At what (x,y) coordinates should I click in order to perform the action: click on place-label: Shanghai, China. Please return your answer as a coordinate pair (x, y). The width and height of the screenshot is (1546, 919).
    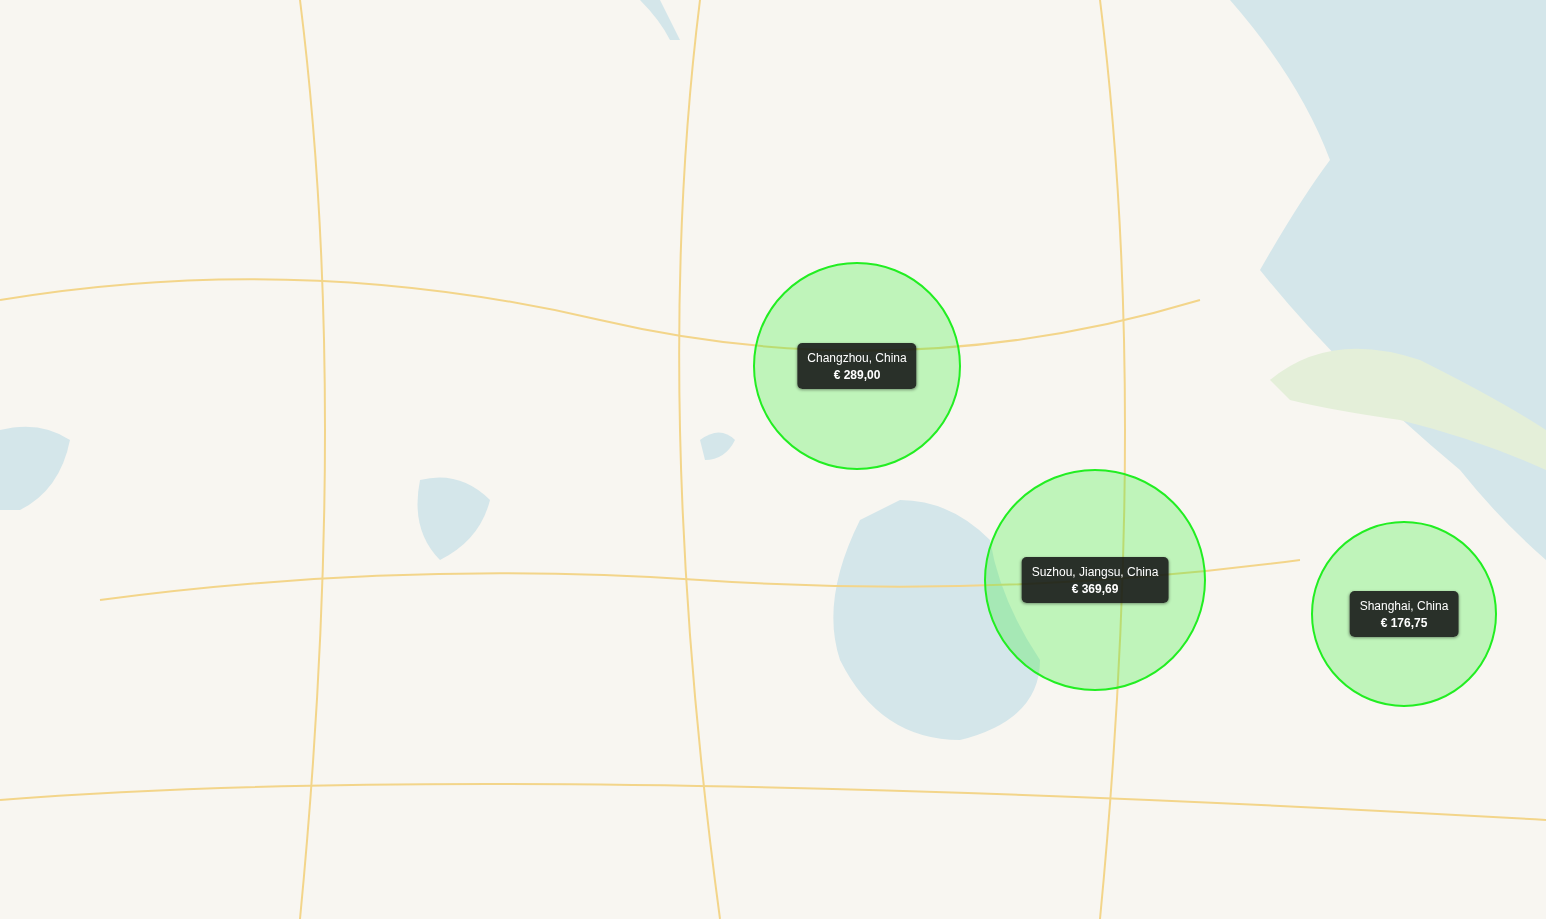
    Looking at the image, I should click on (1404, 606).